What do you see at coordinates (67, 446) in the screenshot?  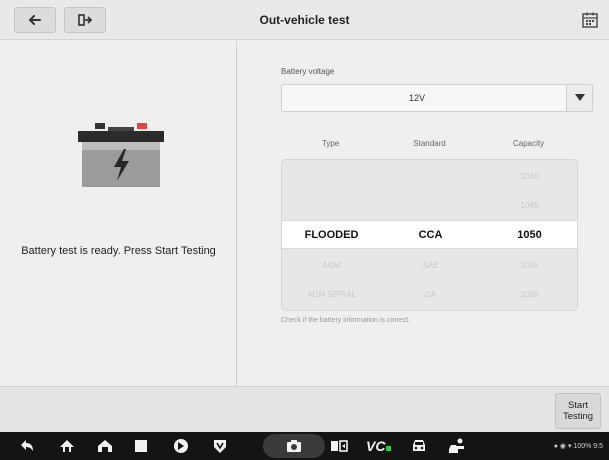 I see `home-up-icon` at bounding box center [67, 446].